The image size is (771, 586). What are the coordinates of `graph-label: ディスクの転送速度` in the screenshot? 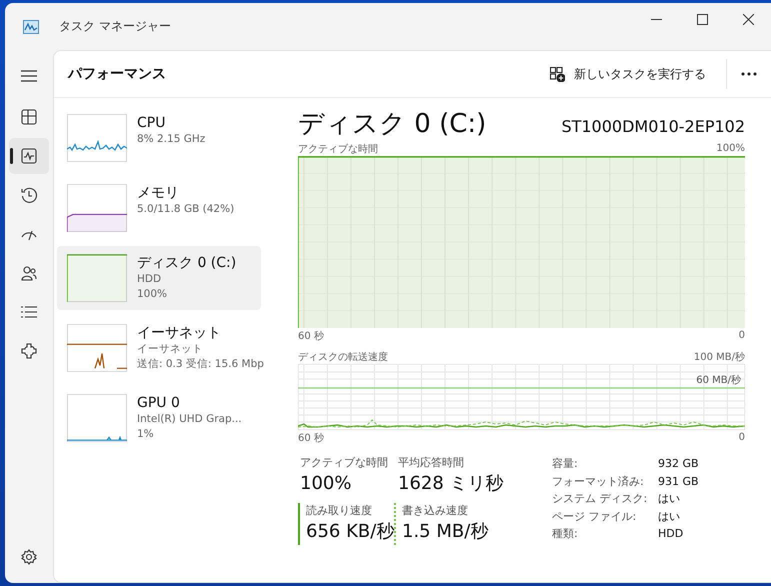 It's located at (343, 357).